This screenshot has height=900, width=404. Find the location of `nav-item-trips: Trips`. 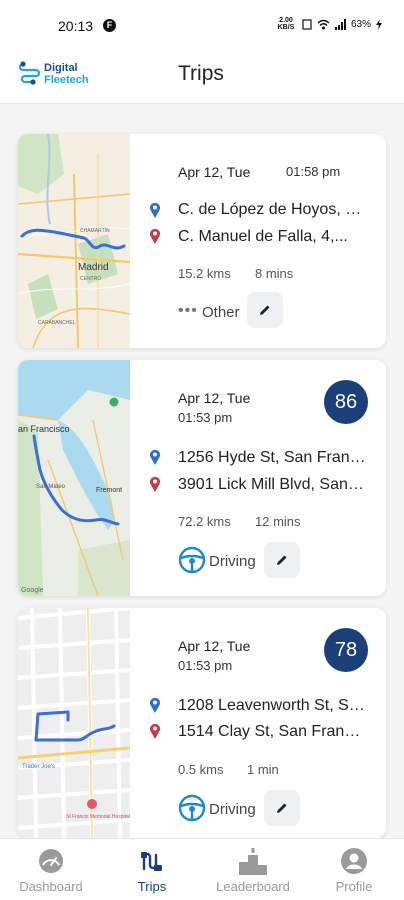

nav-item-trips: Trips is located at coordinates (152, 869).